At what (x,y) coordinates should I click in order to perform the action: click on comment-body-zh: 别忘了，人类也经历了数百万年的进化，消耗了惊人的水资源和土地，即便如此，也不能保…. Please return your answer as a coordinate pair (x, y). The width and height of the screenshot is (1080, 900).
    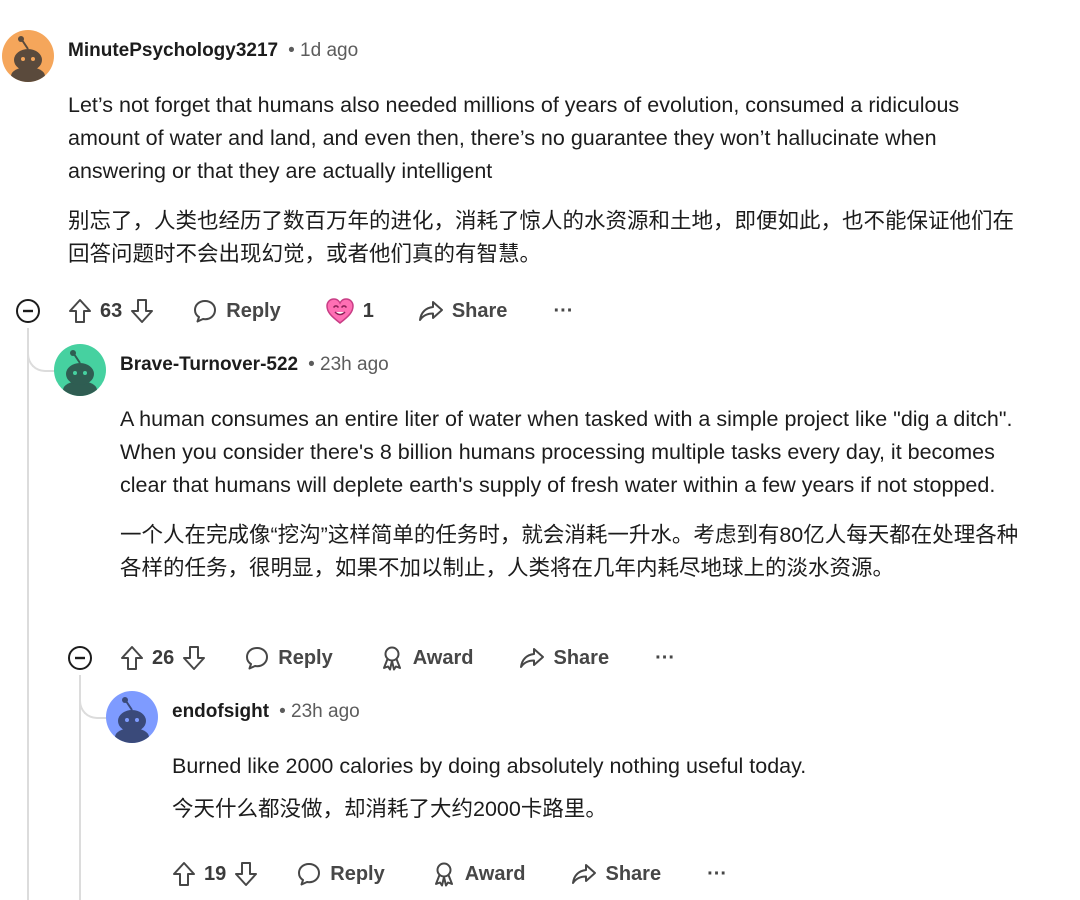
    Looking at the image, I should click on (541, 237).